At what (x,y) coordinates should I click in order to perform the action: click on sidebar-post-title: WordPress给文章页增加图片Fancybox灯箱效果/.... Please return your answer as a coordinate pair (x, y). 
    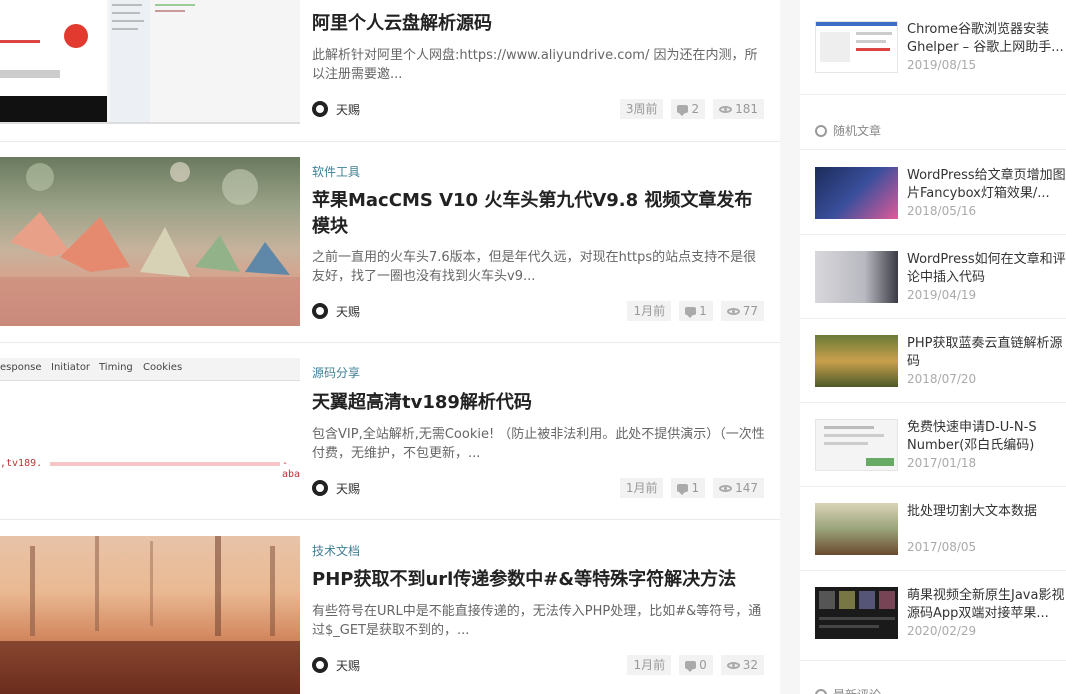
    Looking at the image, I should click on (986, 185).